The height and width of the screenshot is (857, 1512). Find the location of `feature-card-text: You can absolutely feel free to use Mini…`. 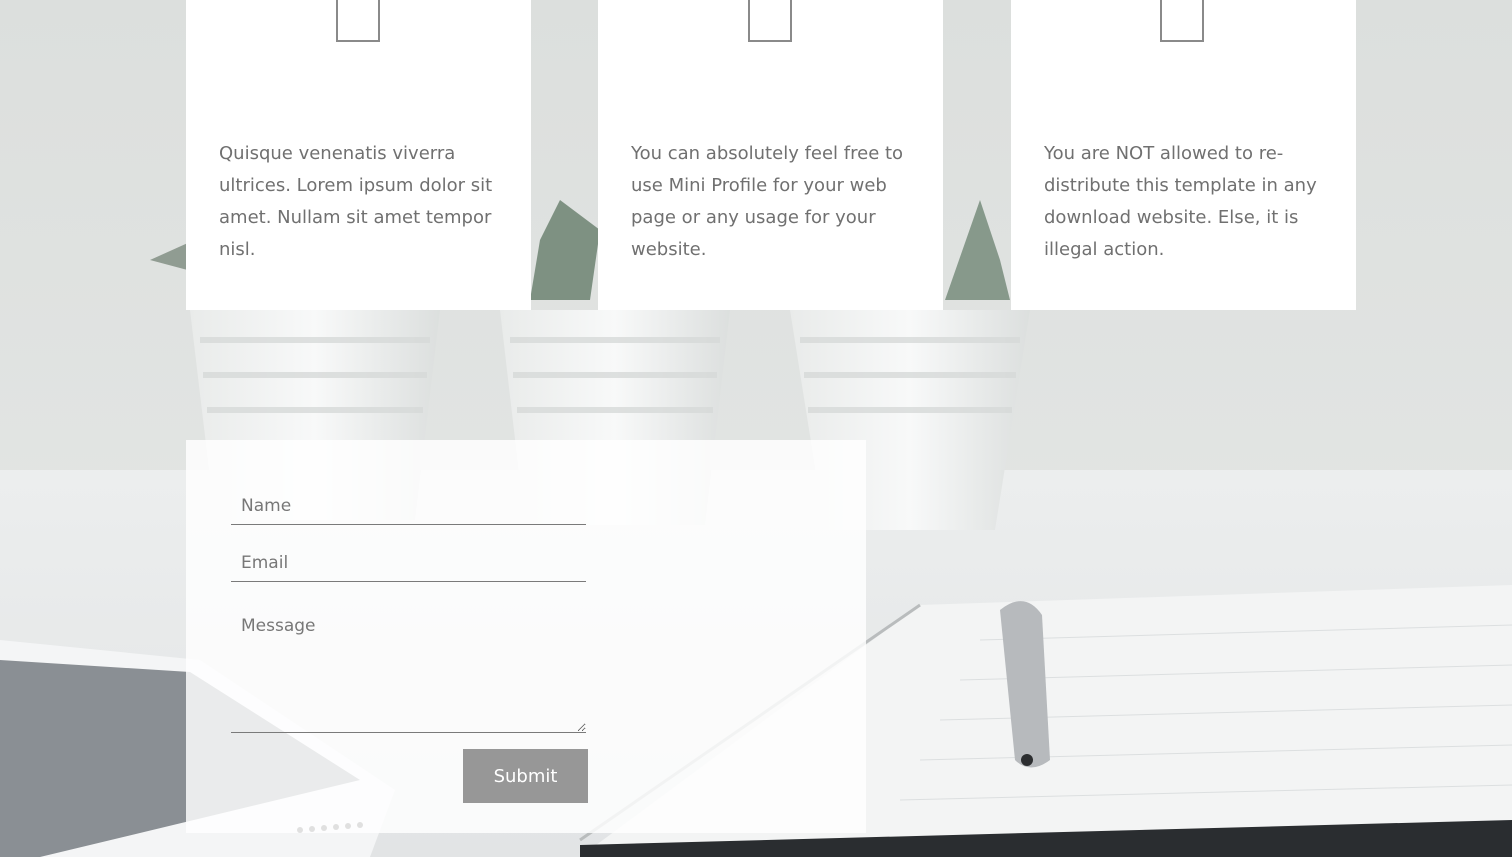

feature-card-text: You can absolutely feel free to use Mini… is located at coordinates (767, 201).